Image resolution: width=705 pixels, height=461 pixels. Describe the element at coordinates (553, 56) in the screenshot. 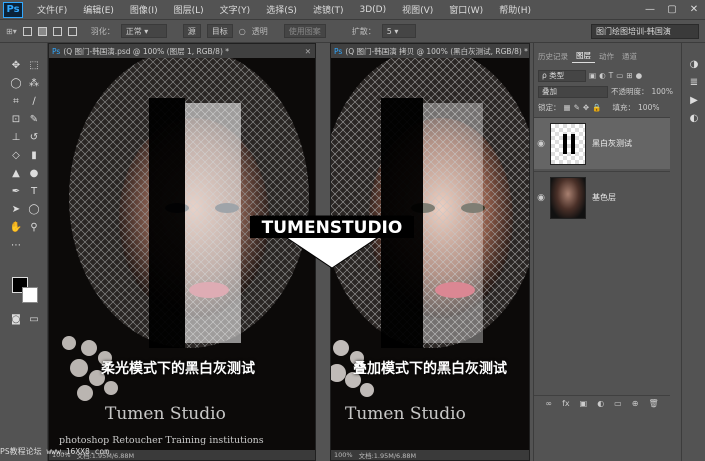

I see `tab-history: 历史记录` at that location.